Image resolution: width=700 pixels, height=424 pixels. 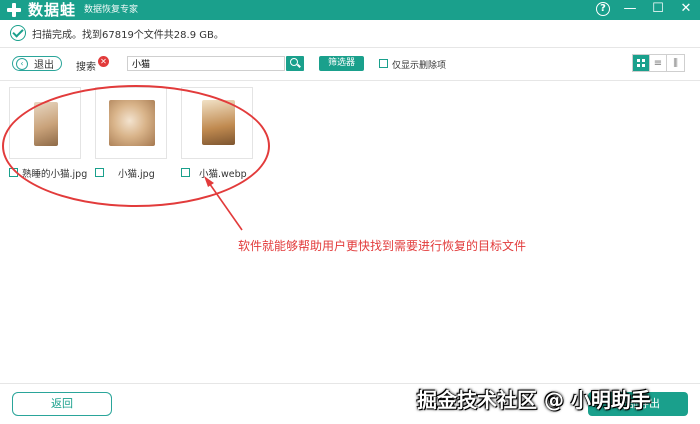 I want to click on status-text: 扫描完成。找到67819个文件共28.9 GB。, so click(x=128, y=35).